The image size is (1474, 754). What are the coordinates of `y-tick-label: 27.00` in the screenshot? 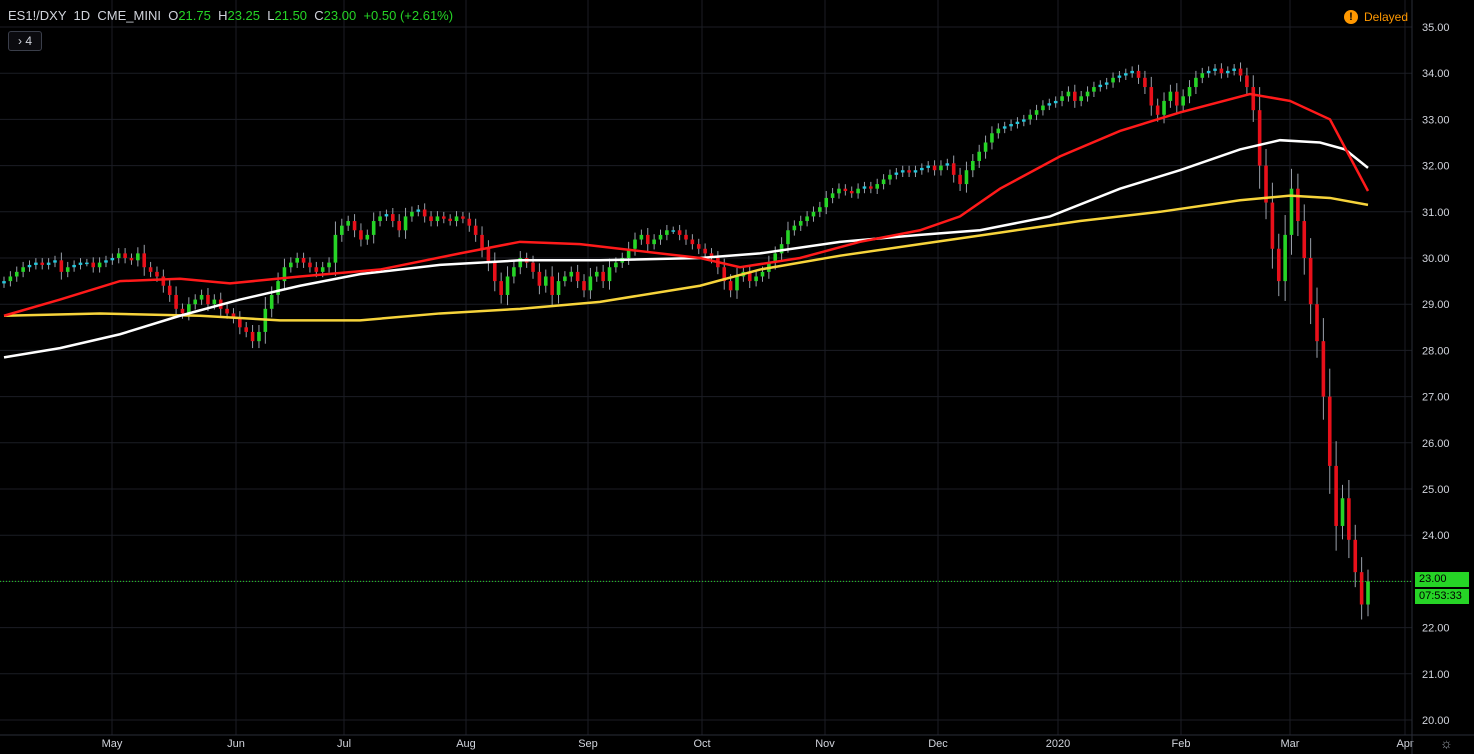 It's located at (1436, 398).